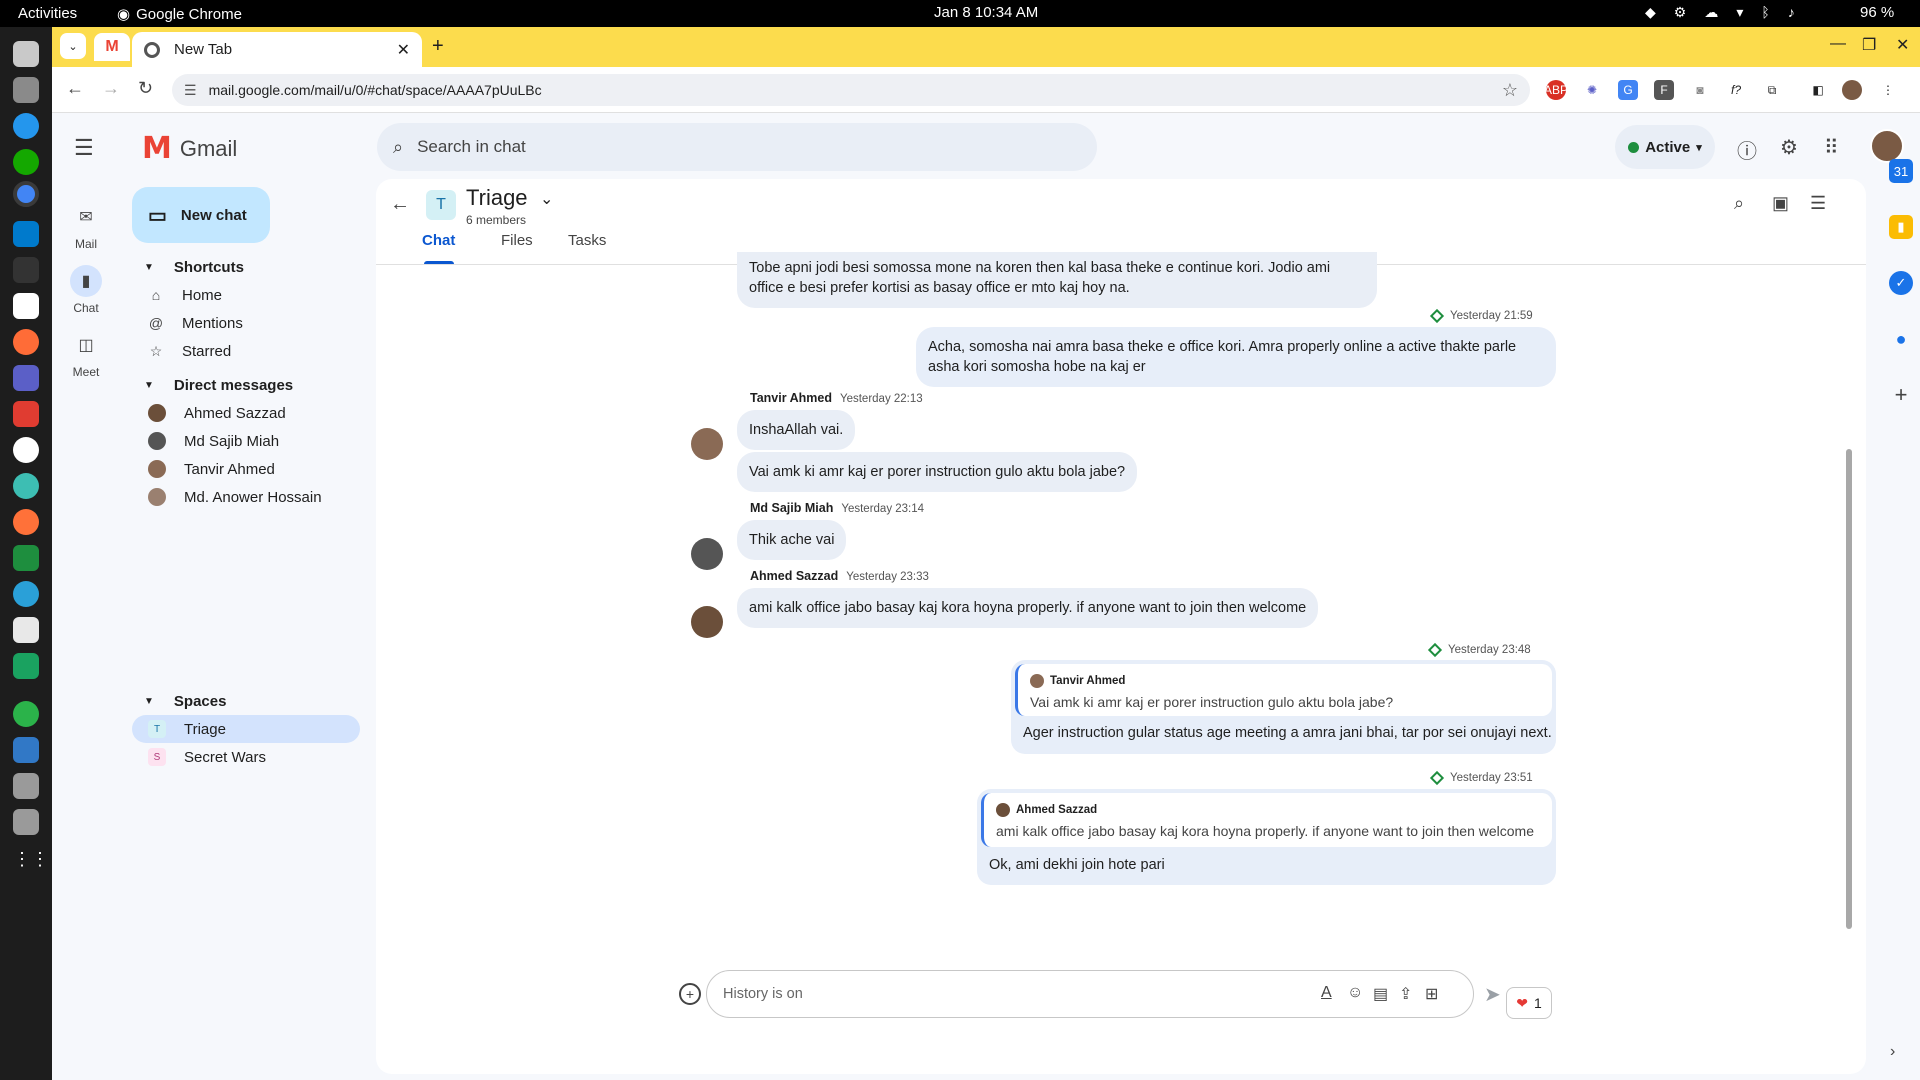 The width and height of the screenshot is (1920, 1080). Describe the element at coordinates (1852, 90) in the screenshot. I see `profile-avatar` at that location.